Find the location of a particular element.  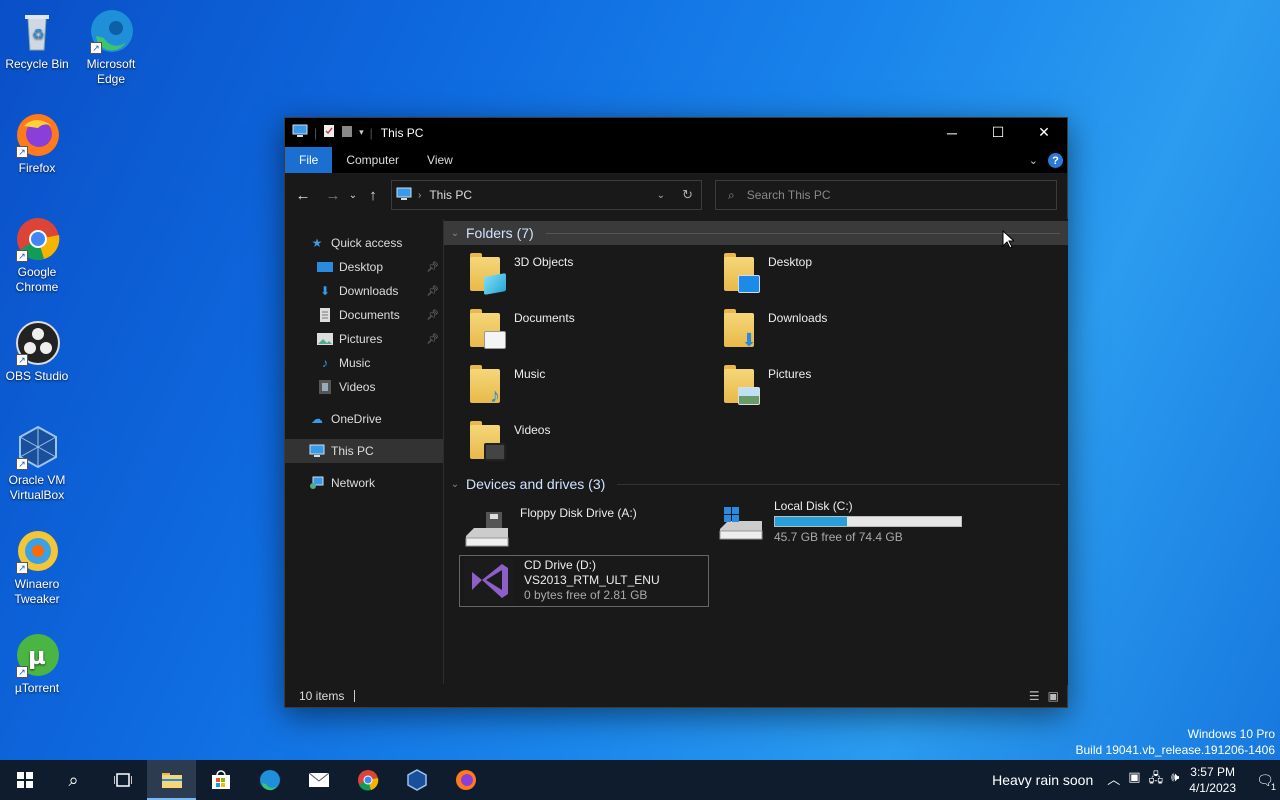

taskbar-store is located at coordinates (220, 780).